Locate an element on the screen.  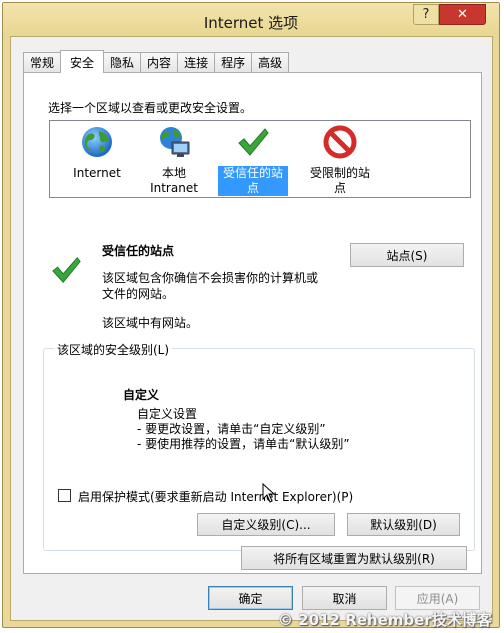
cancel-button: 取消 is located at coordinates (344, 598).